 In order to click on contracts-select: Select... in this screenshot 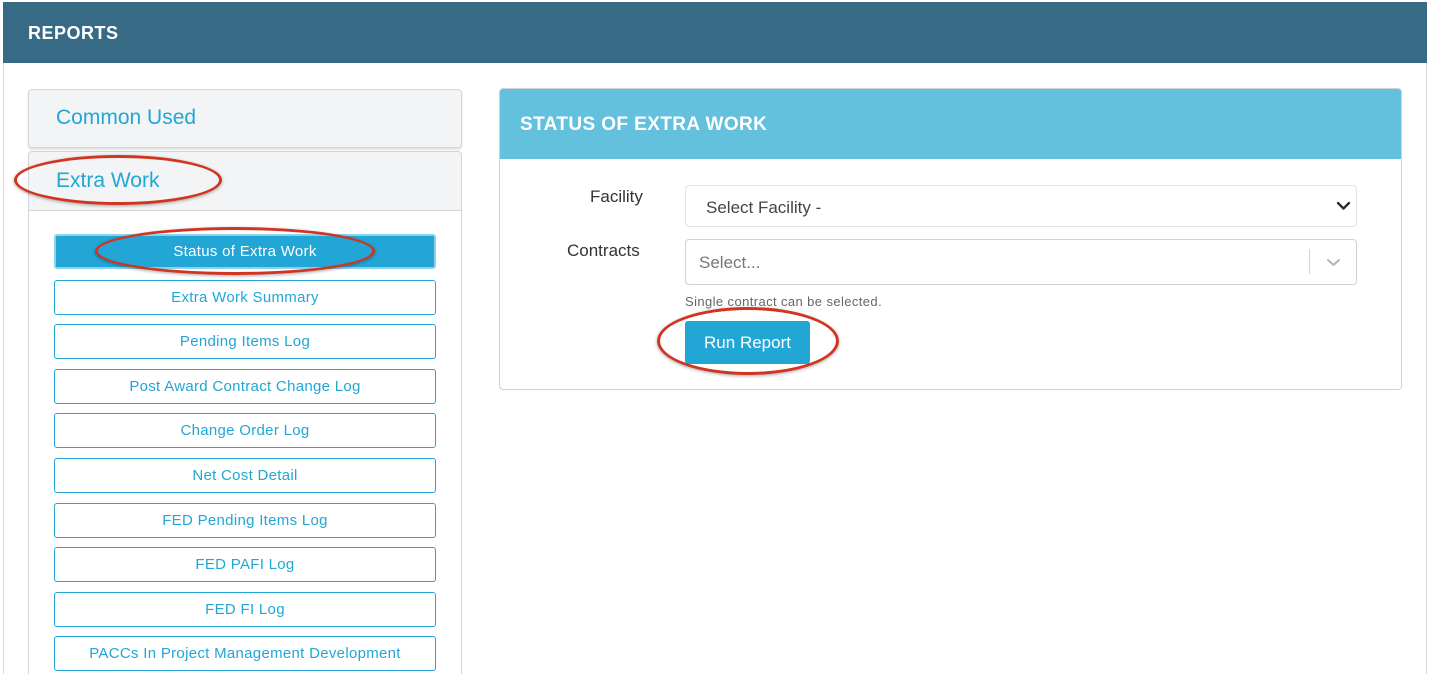, I will do `click(1021, 262)`.